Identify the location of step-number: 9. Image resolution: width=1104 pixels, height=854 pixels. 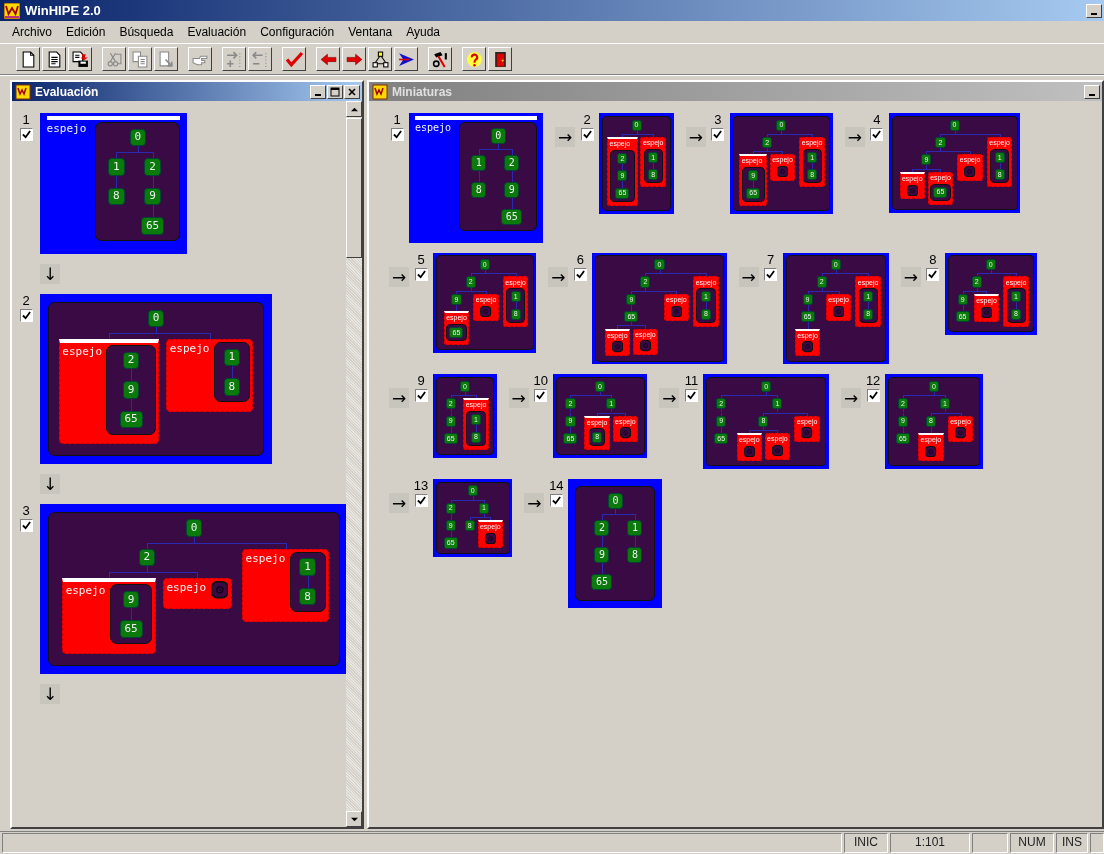
(421, 381).